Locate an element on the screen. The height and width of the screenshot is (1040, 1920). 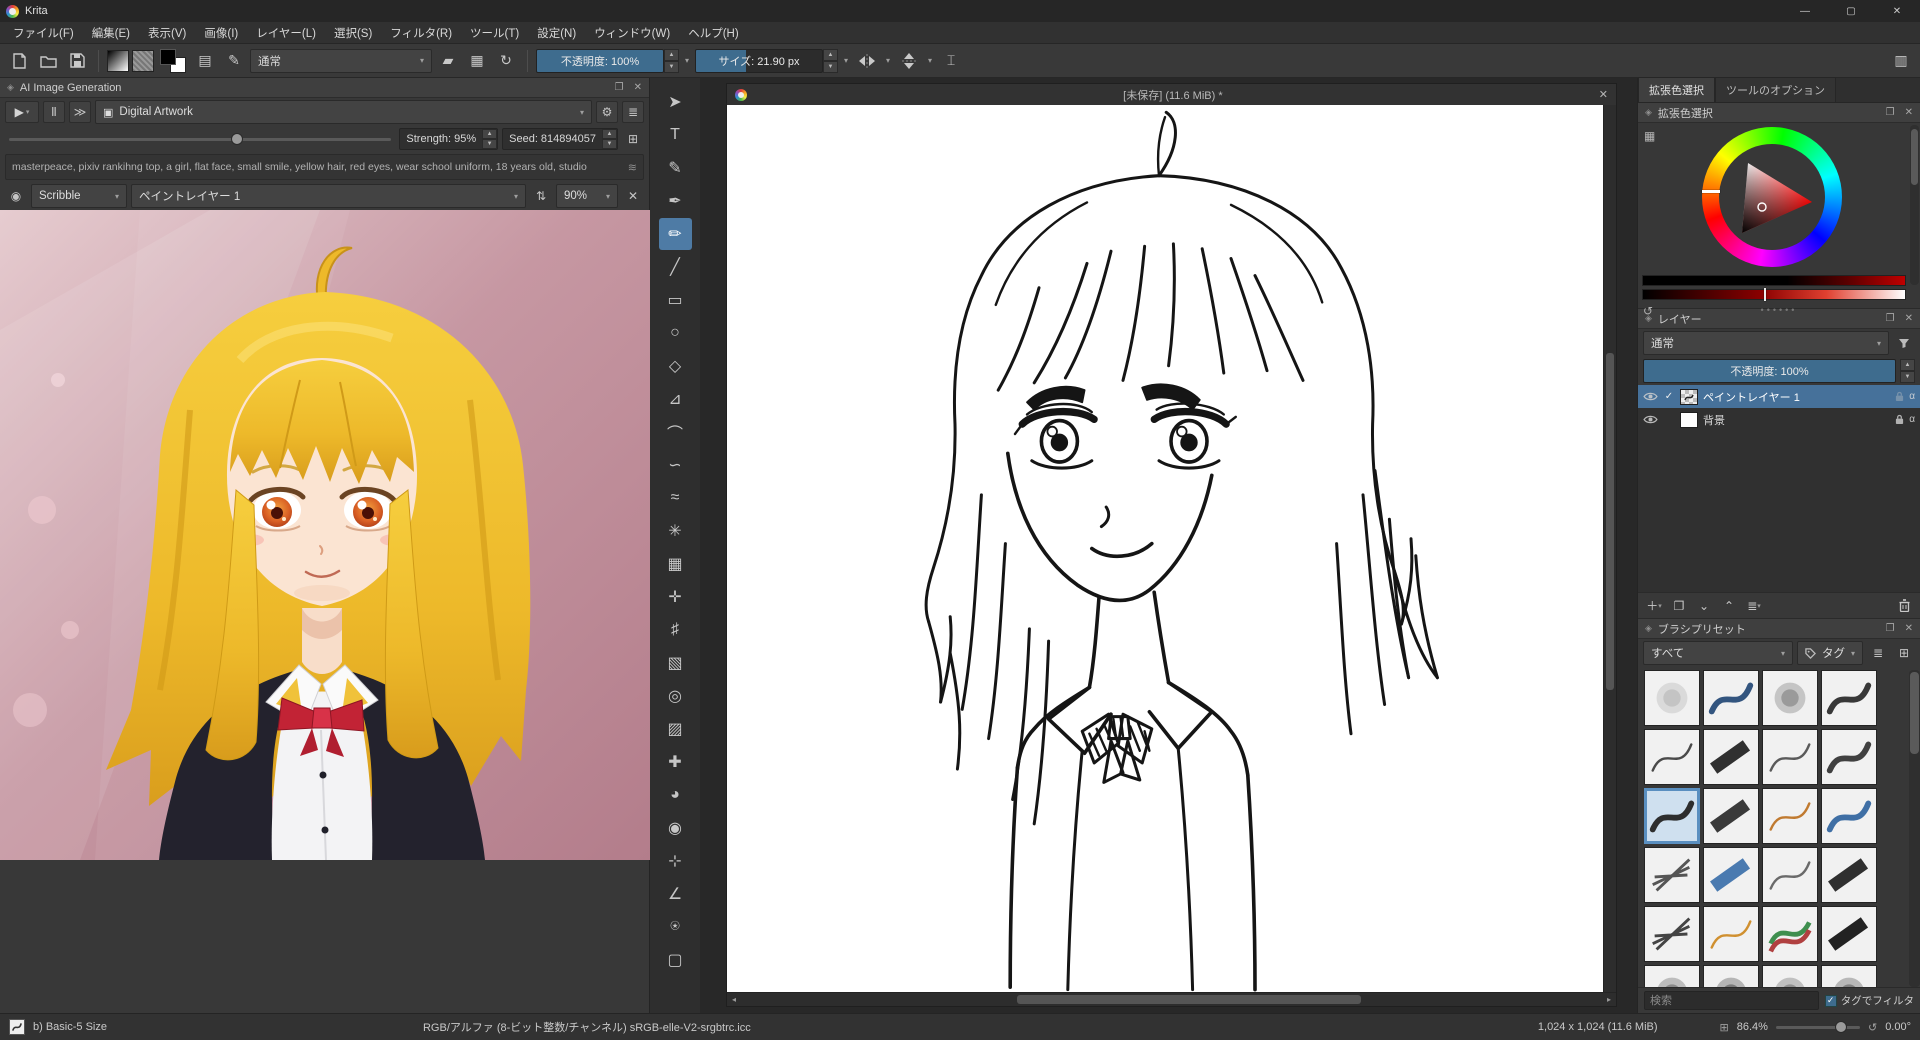
generate-play-button: ▶ ▾ is located at coordinates (22, 112).